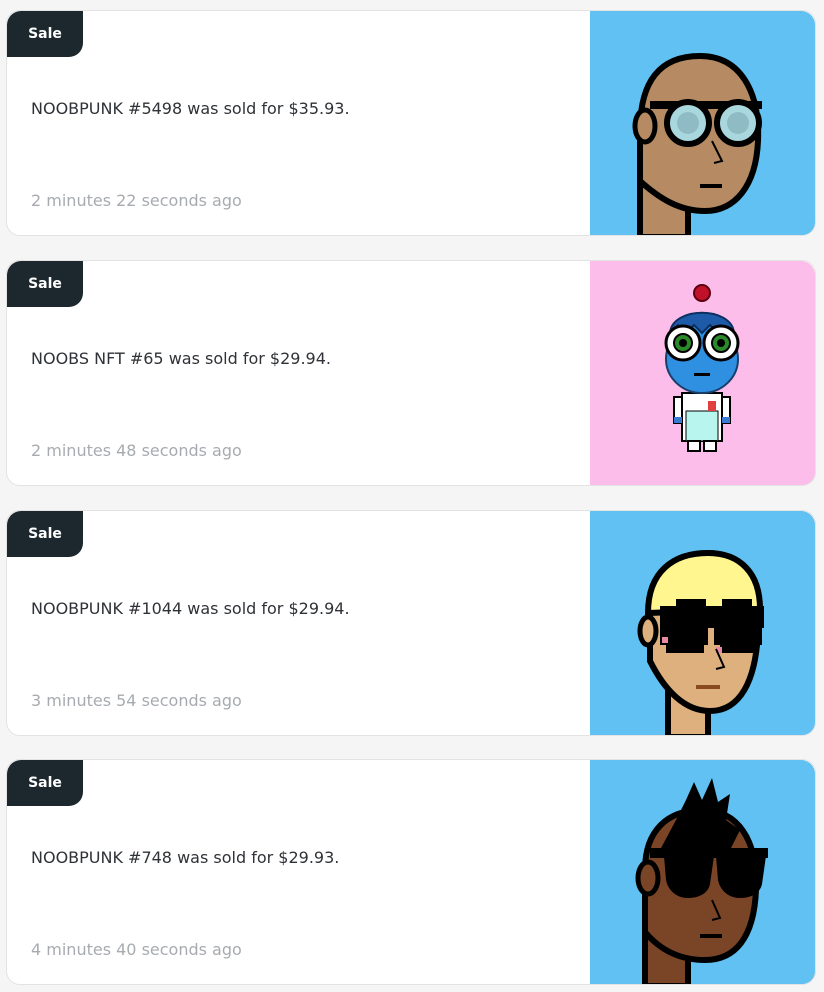 The width and height of the screenshot is (824, 992). What do you see at coordinates (190, 608) in the screenshot?
I see `sale-message: NOOBPUNK #1044 was sold for $29.94.` at bounding box center [190, 608].